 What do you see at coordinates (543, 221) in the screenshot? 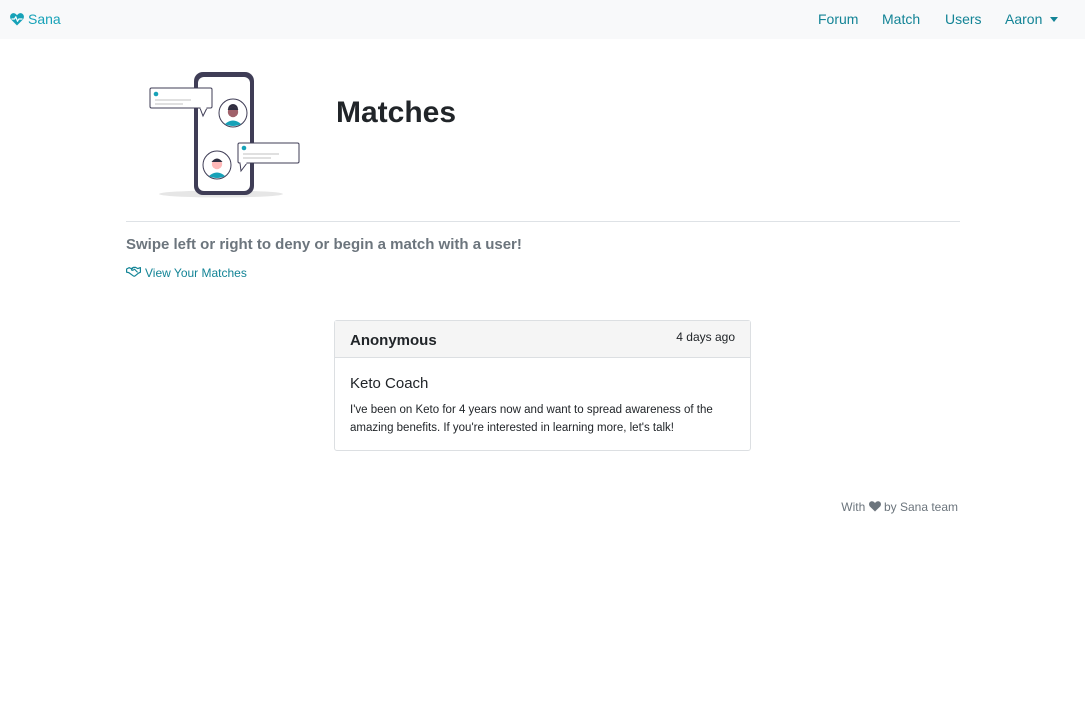
I see `divider` at bounding box center [543, 221].